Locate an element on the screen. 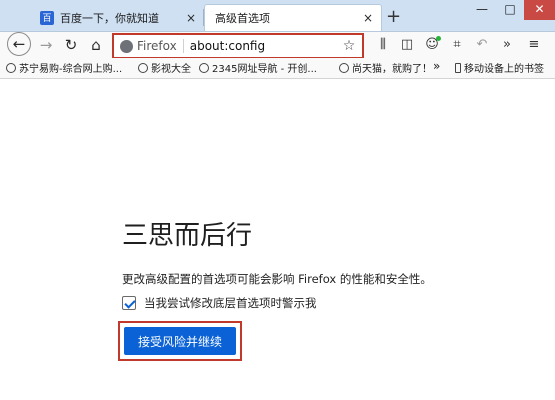 Image resolution: width=555 pixels, height=400 pixels. tab-advanced-preferences: 高级首选项 × is located at coordinates (293, 17).